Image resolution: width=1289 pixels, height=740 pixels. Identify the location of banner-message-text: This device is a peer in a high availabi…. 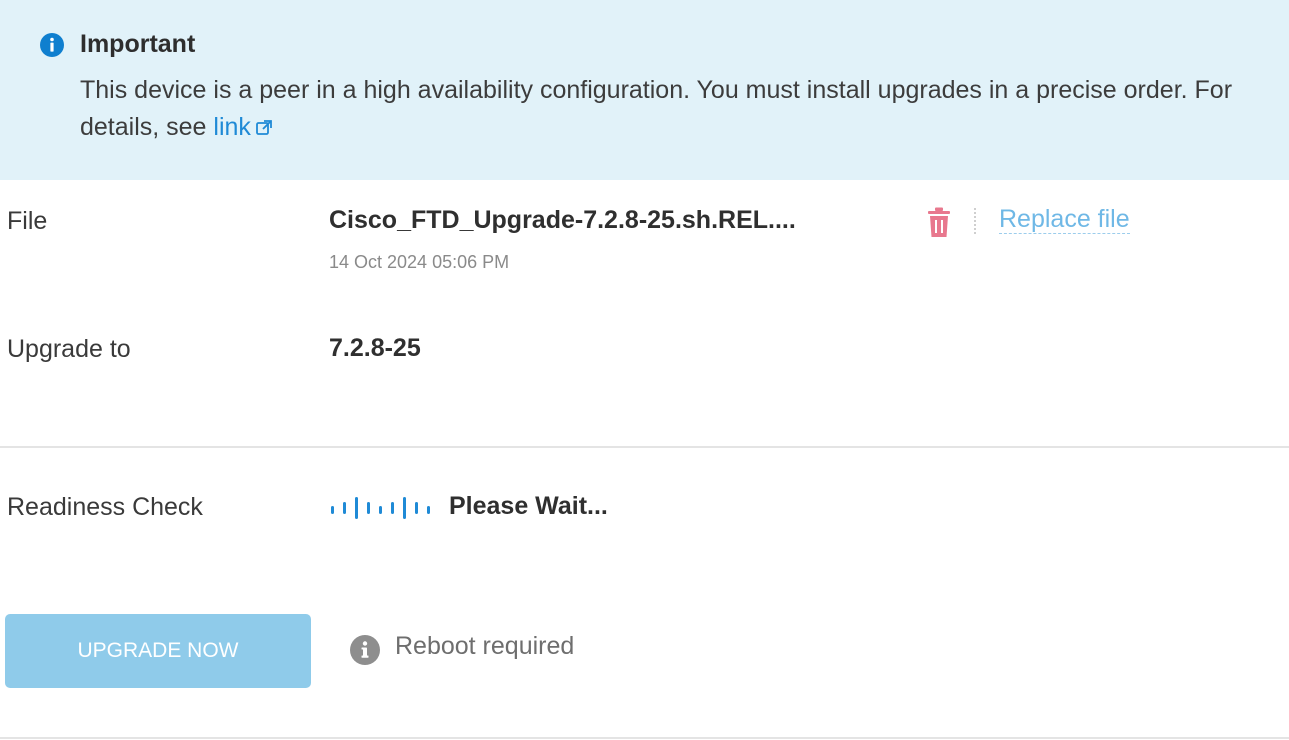
(656, 108).